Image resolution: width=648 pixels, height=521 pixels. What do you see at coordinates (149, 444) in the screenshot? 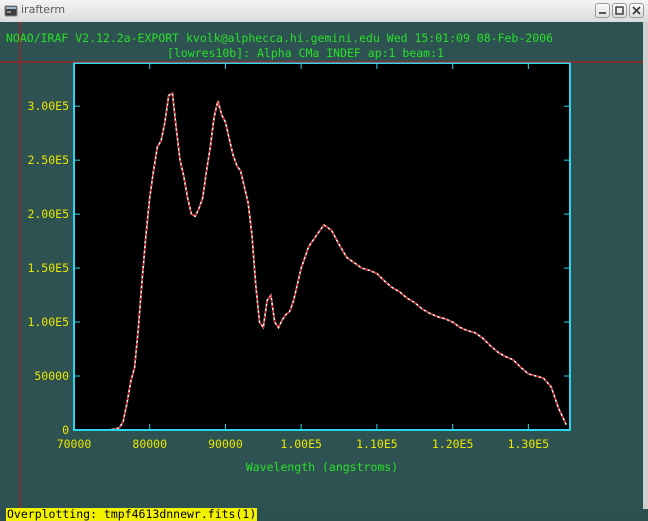
I see `x-tick-label: 80000` at bounding box center [149, 444].